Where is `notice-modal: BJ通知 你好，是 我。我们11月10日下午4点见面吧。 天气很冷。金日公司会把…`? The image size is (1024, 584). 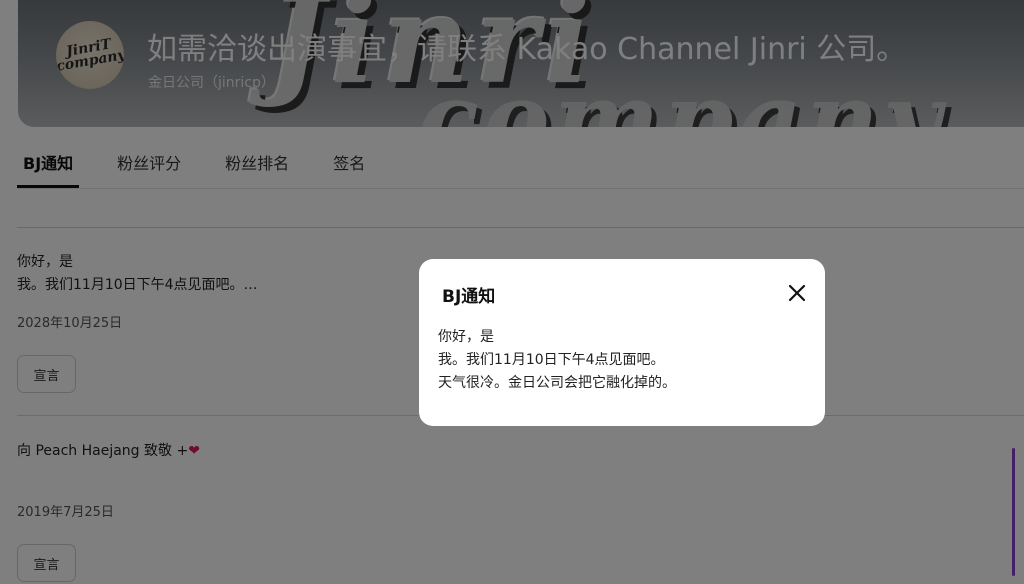 notice-modal: BJ通知 你好，是 我。我们11月10日下午4点见面吧。 天气很冷。金日公司会把… is located at coordinates (622, 342).